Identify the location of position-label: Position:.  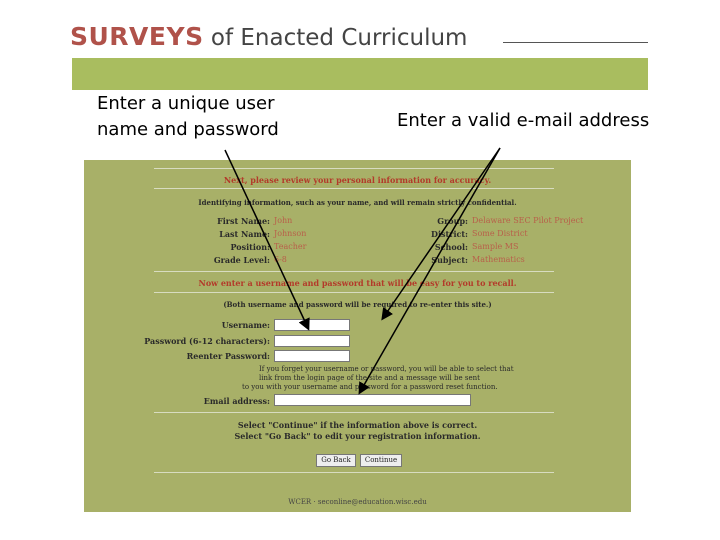
(250, 247).